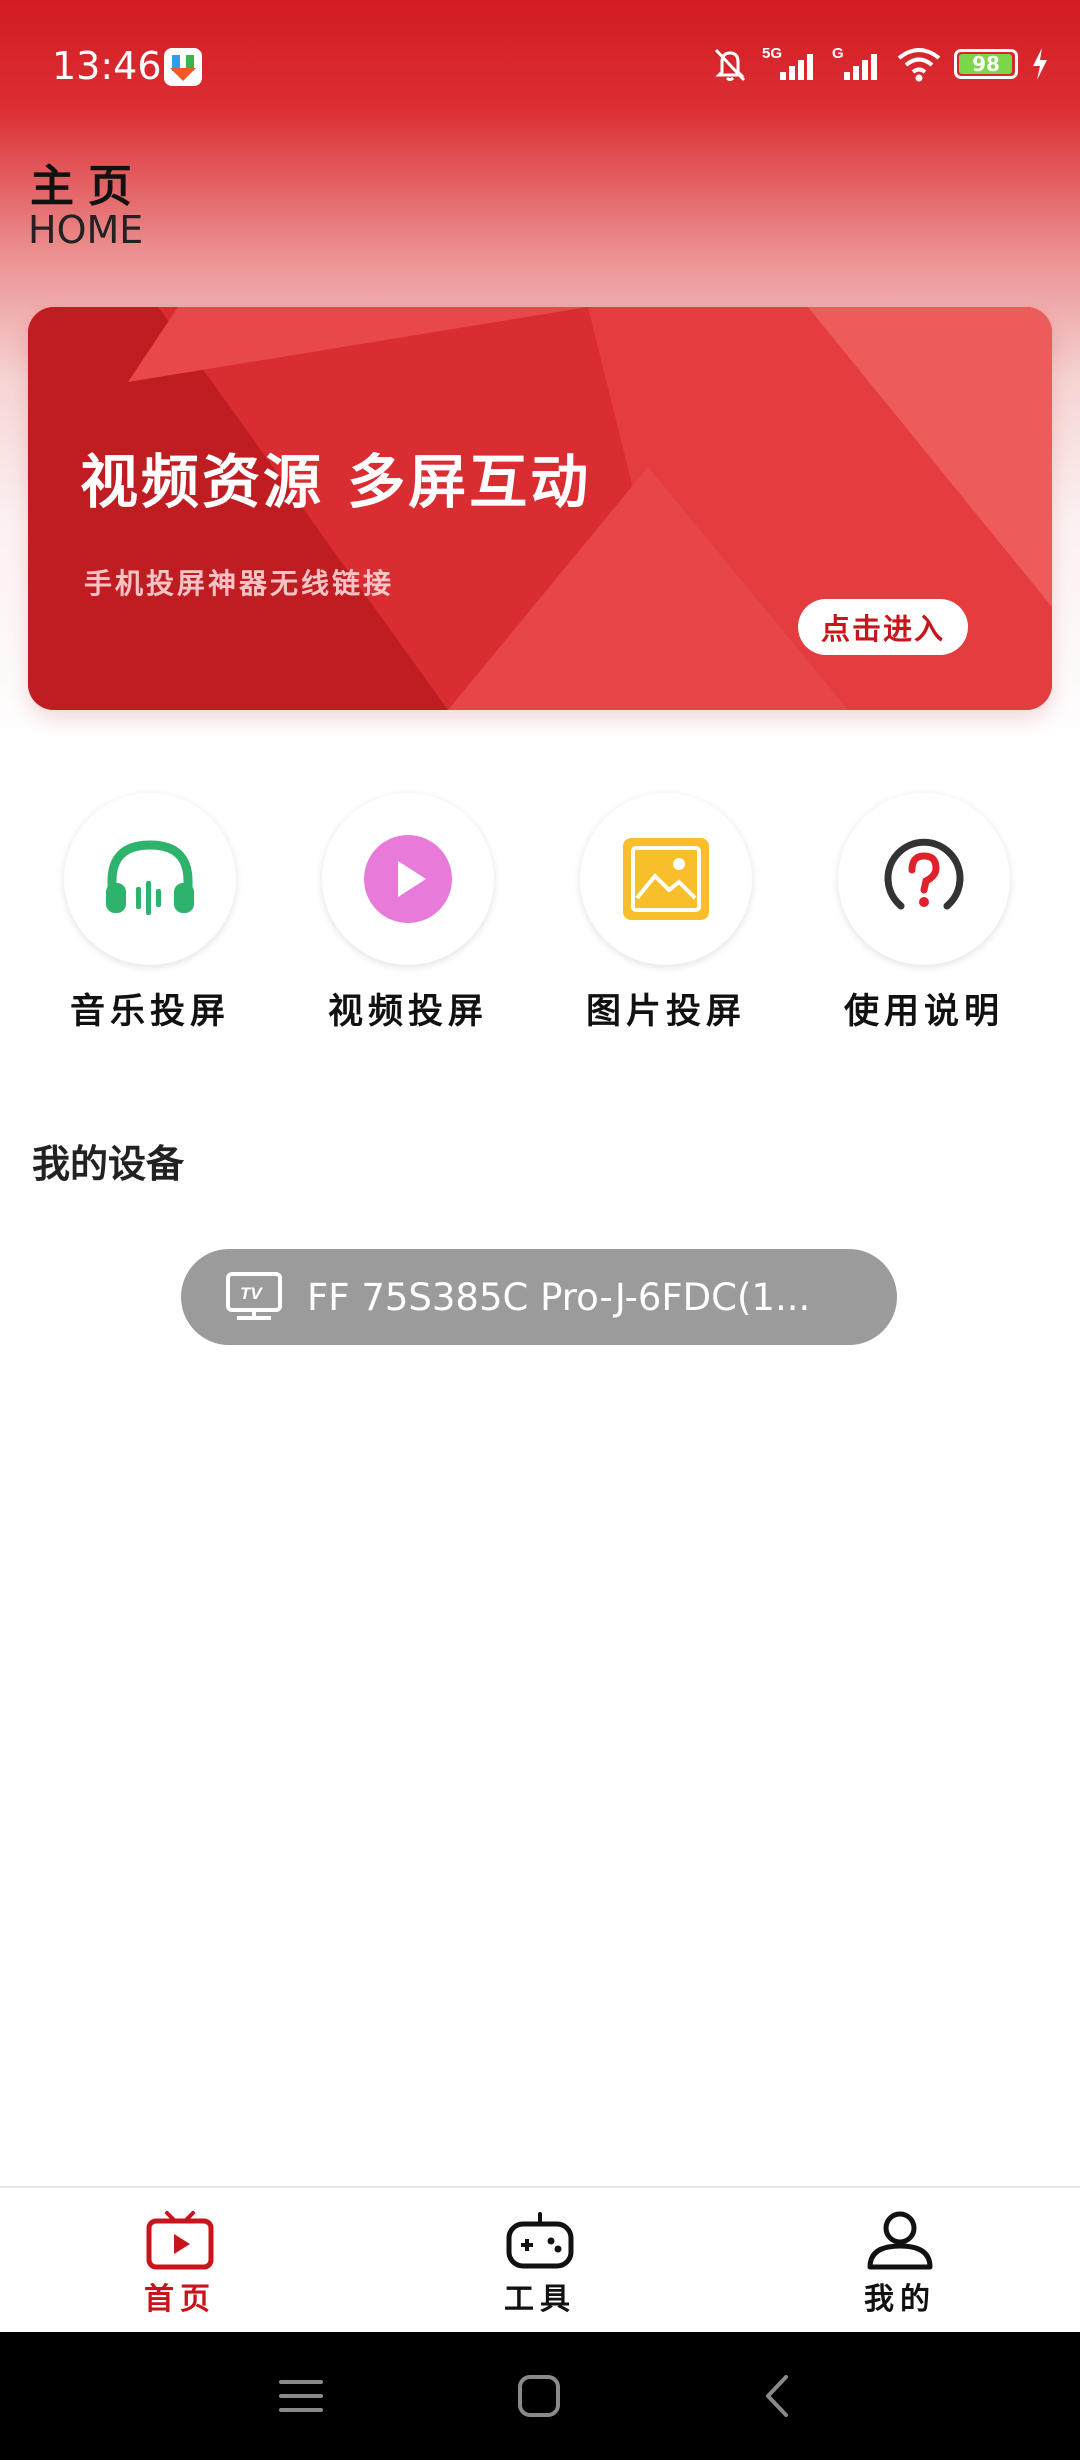  What do you see at coordinates (540, 2240) in the screenshot?
I see `gamepad-icon` at bounding box center [540, 2240].